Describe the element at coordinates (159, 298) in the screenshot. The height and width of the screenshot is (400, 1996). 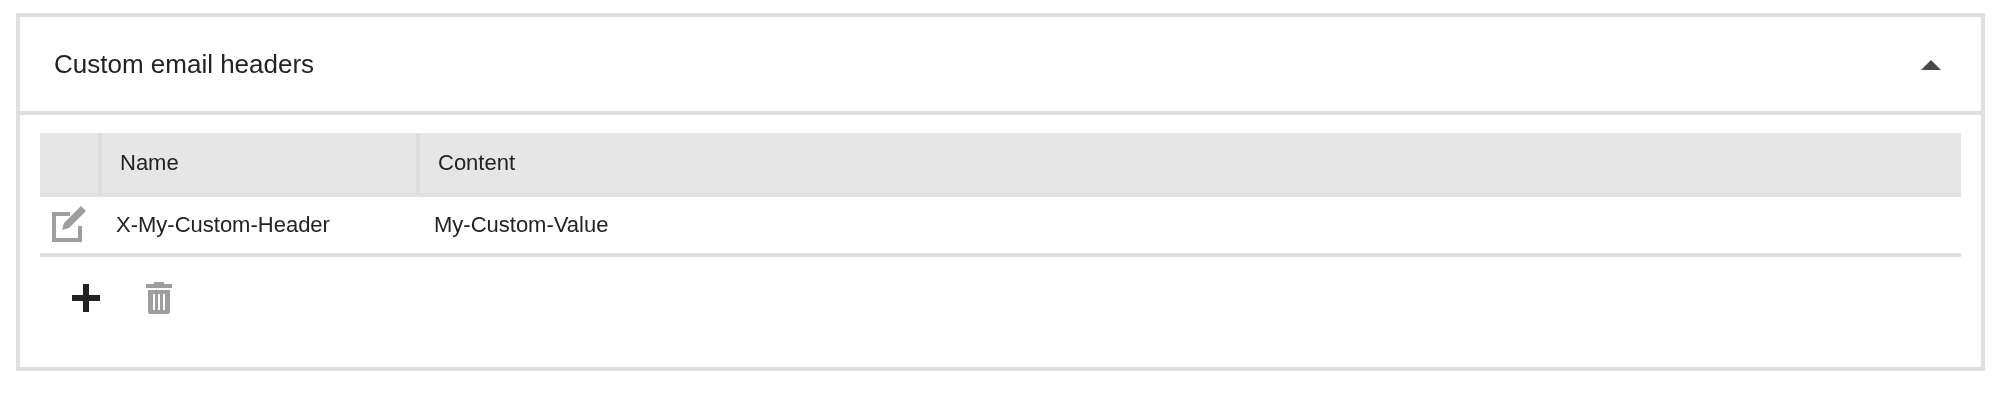
I see `trash-icon` at that location.